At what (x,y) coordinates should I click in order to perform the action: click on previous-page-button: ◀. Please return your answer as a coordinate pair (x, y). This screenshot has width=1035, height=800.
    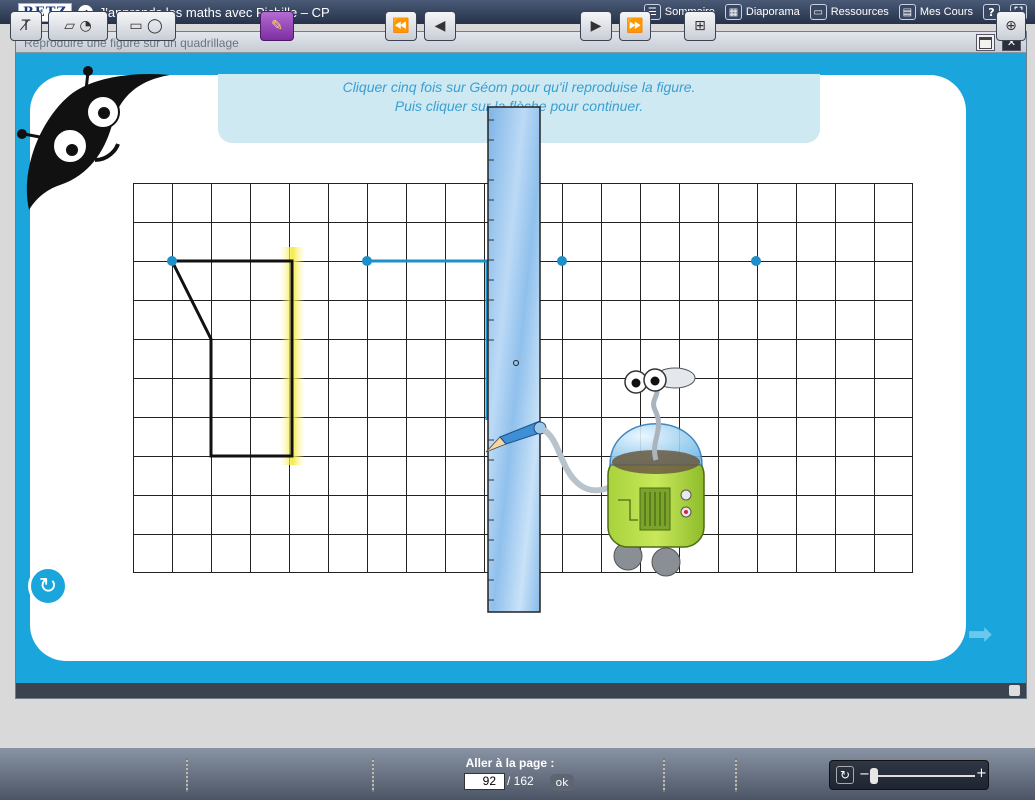
    Looking at the image, I should click on (440, 26).